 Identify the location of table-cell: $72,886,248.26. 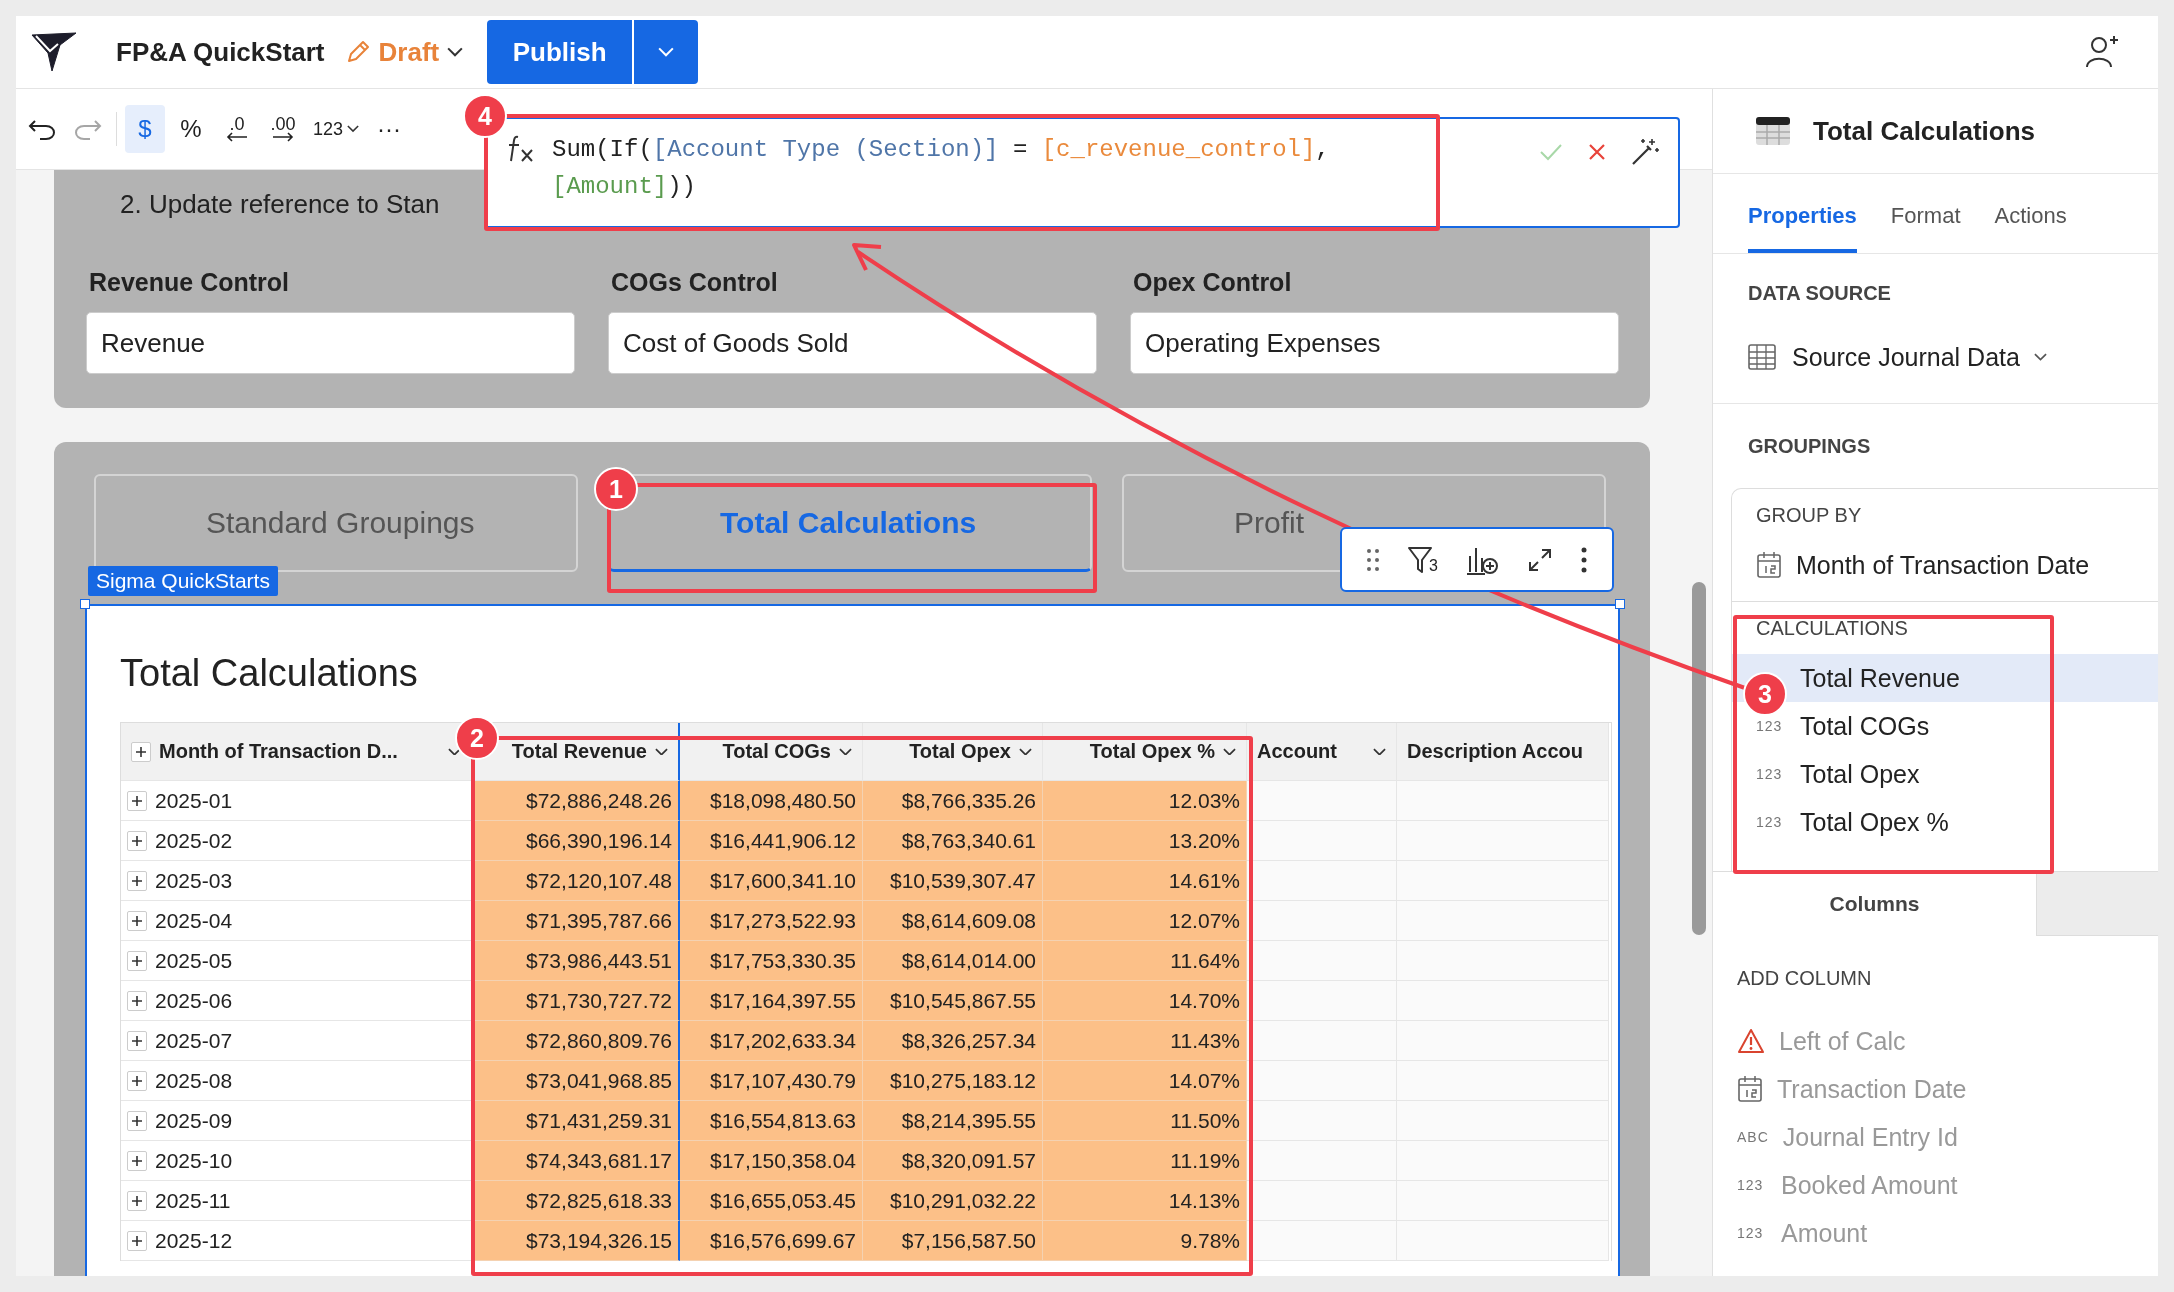
(576, 801).